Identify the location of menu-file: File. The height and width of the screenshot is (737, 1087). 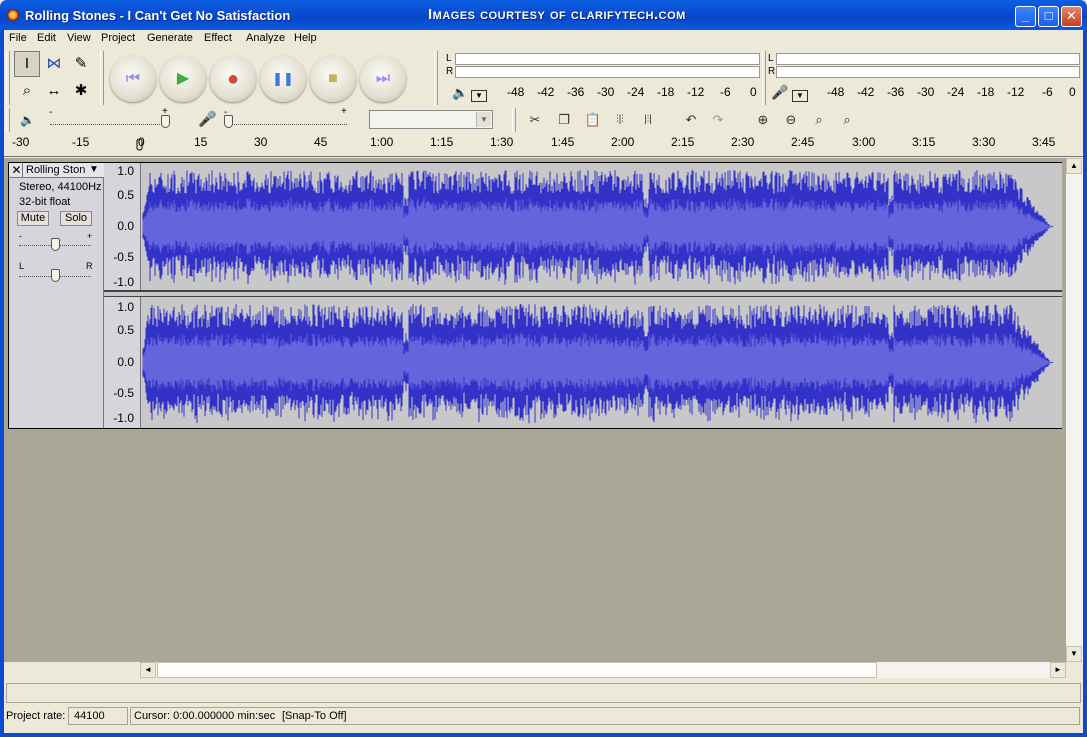
(18, 38).